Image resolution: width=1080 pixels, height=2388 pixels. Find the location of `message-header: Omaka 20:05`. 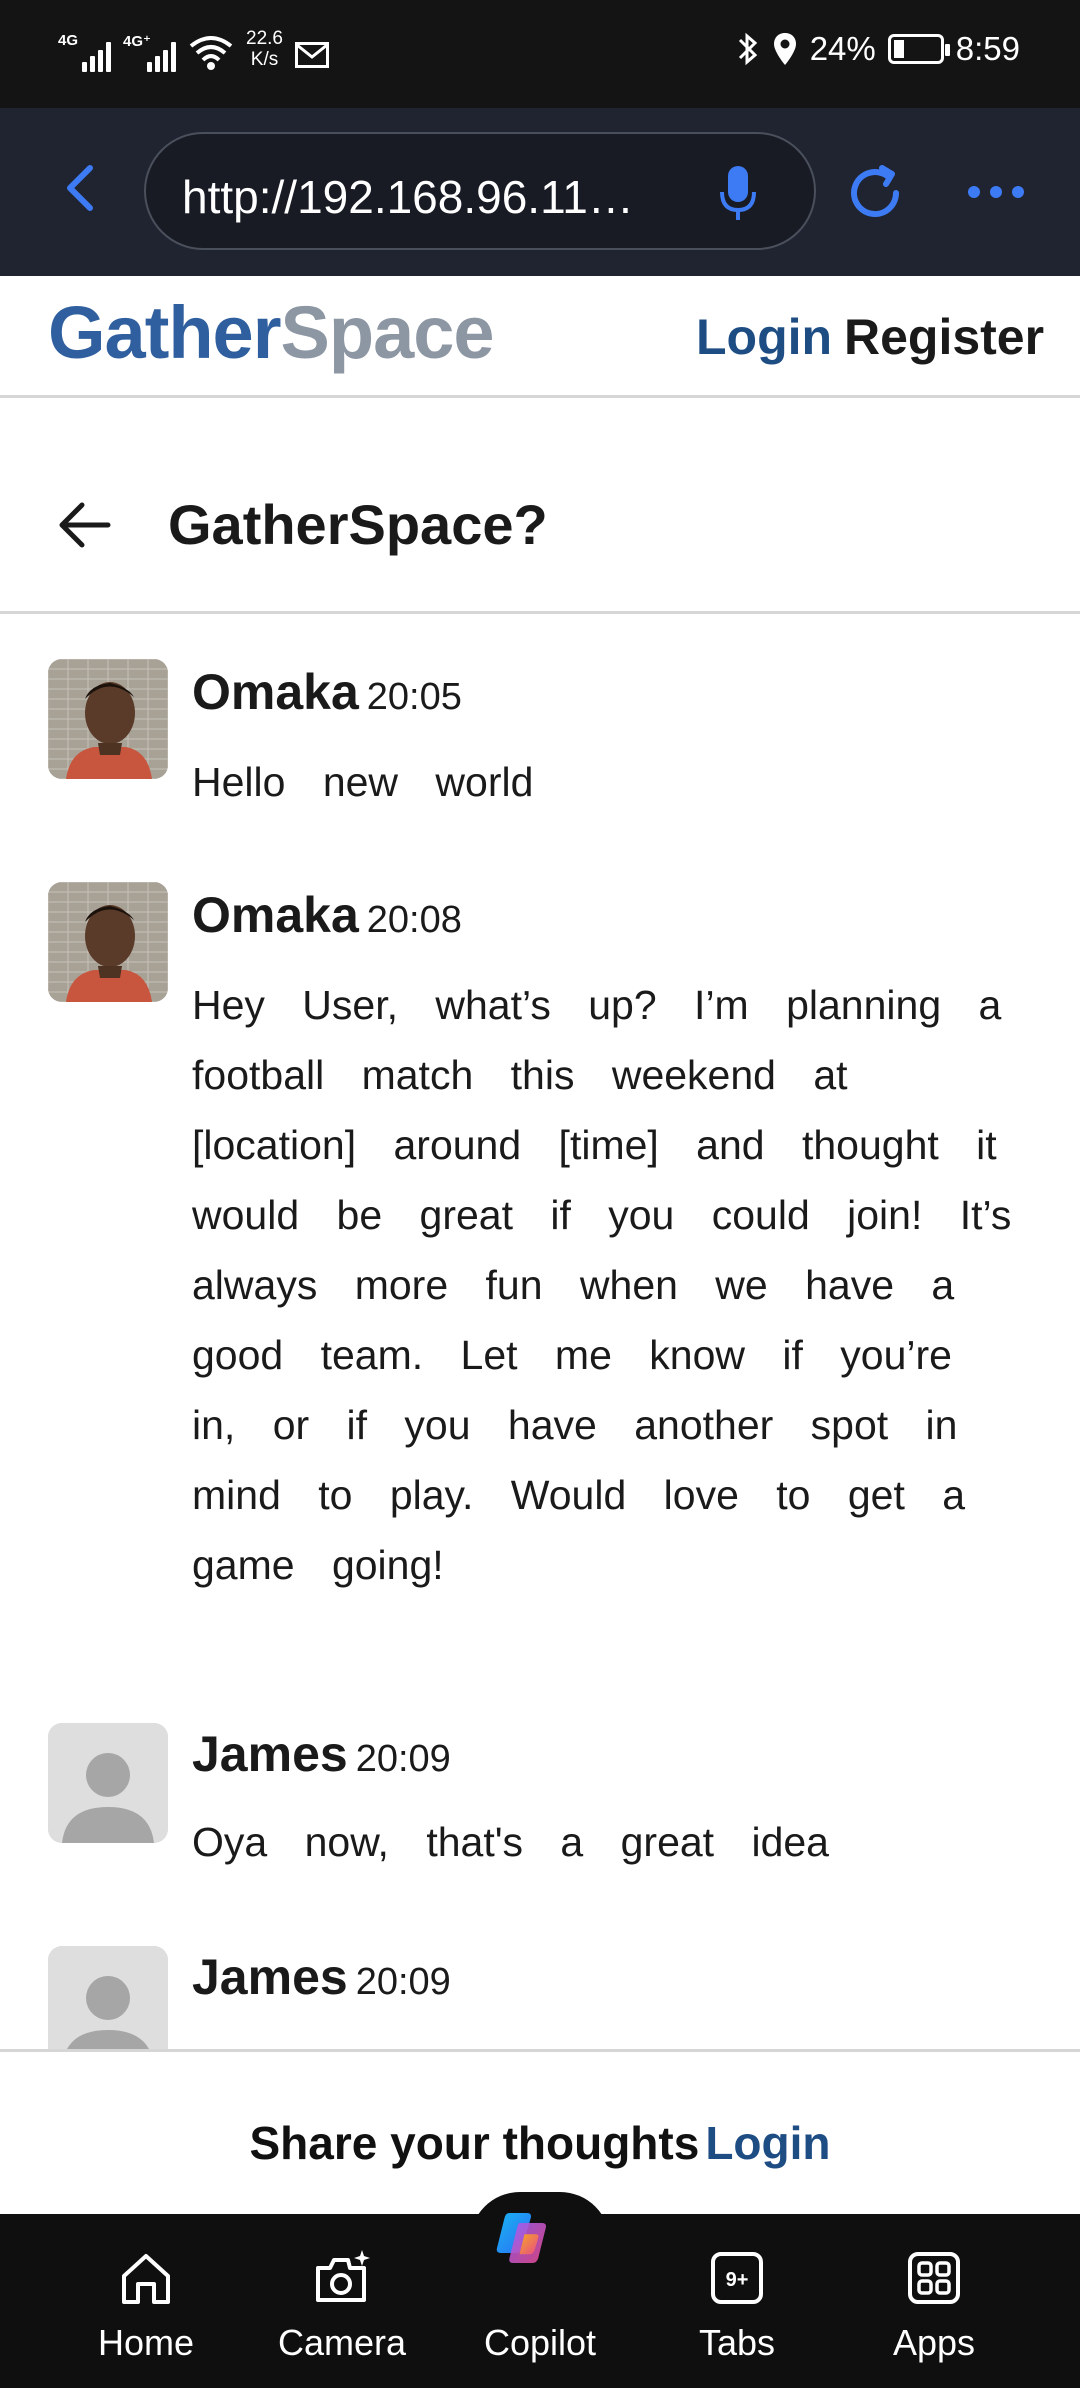

message-header: Omaka 20:05 is located at coordinates (327, 692).